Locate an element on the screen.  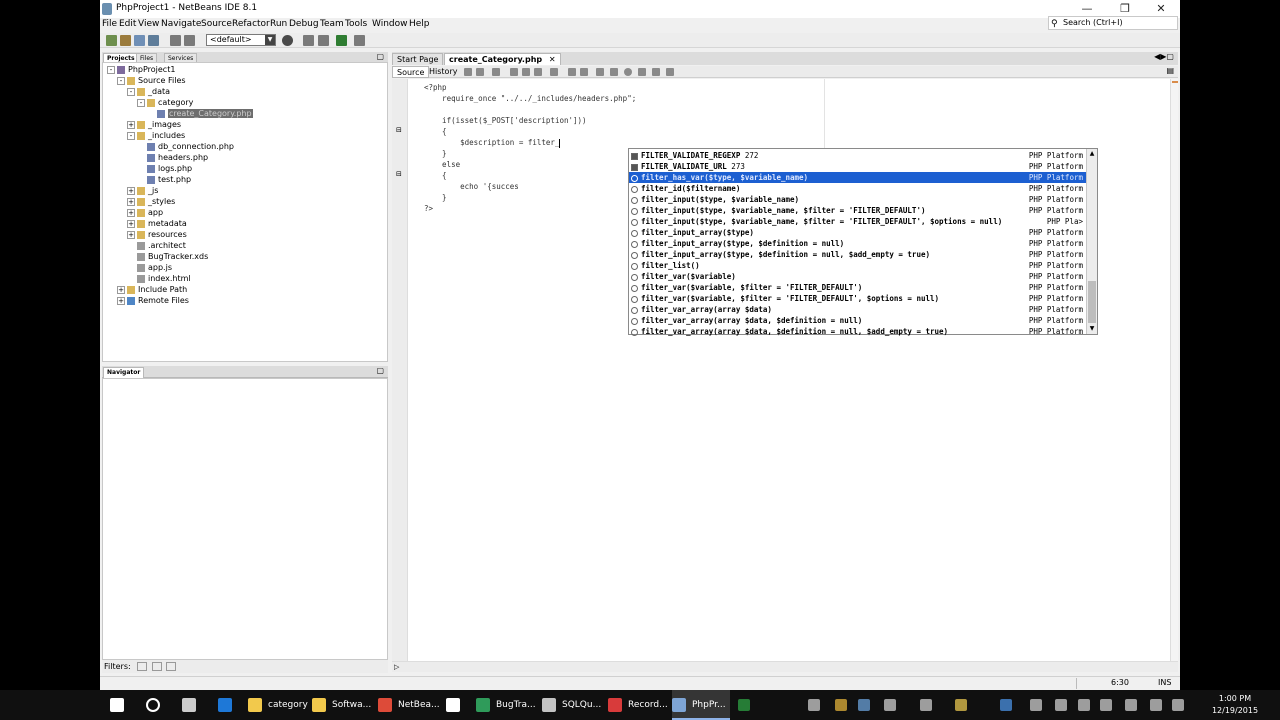
tree-node: test.php is located at coordinates (164, 179).